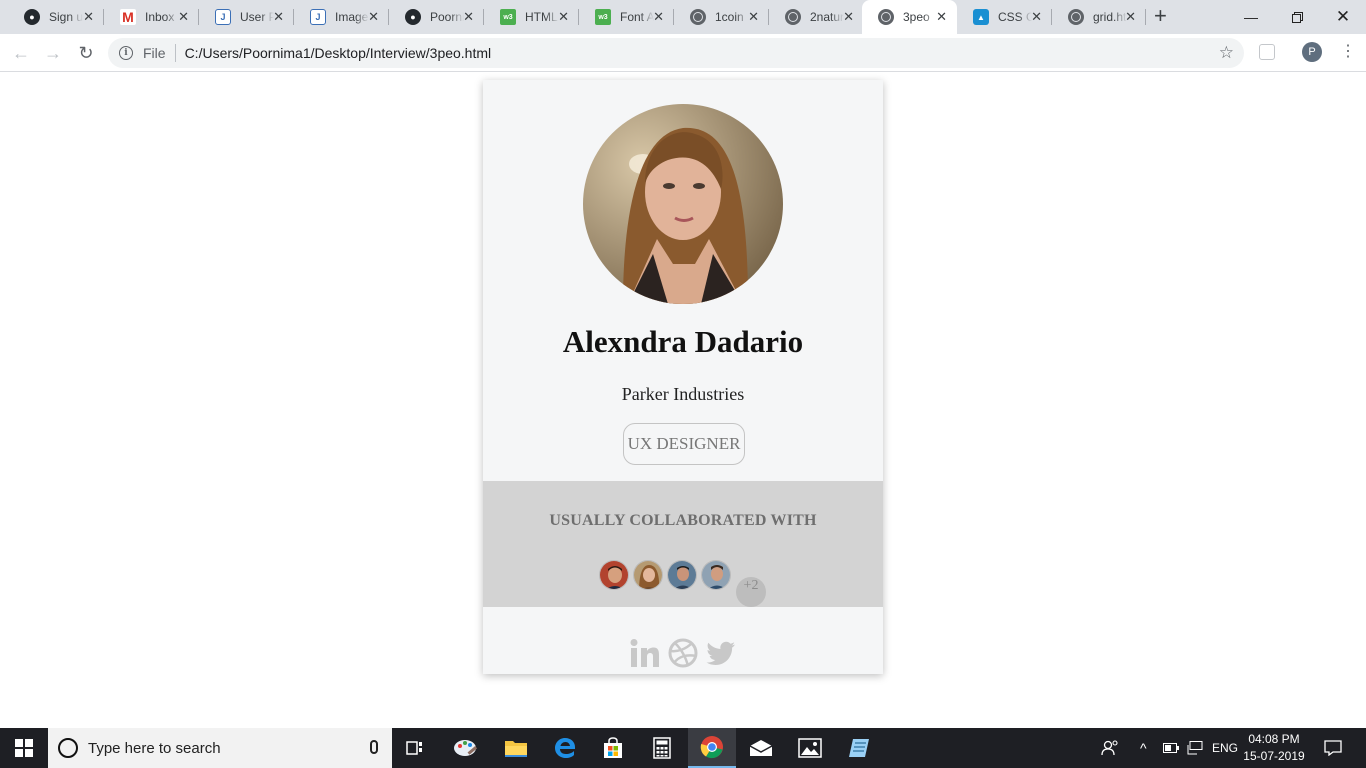 The width and height of the screenshot is (1366, 768). What do you see at coordinates (1160, 16) in the screenshot?
I see `new-tab-button: +` at bounding box center [1160, 16].